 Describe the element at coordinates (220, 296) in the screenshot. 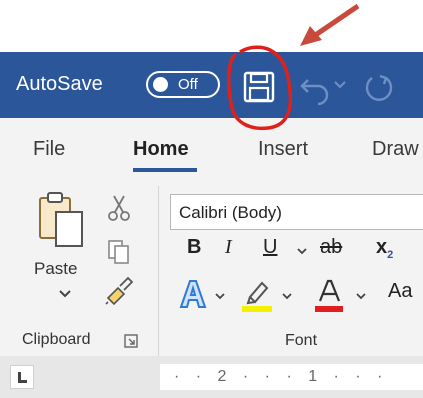

I see `text-effects-chevron-icon` at that location.